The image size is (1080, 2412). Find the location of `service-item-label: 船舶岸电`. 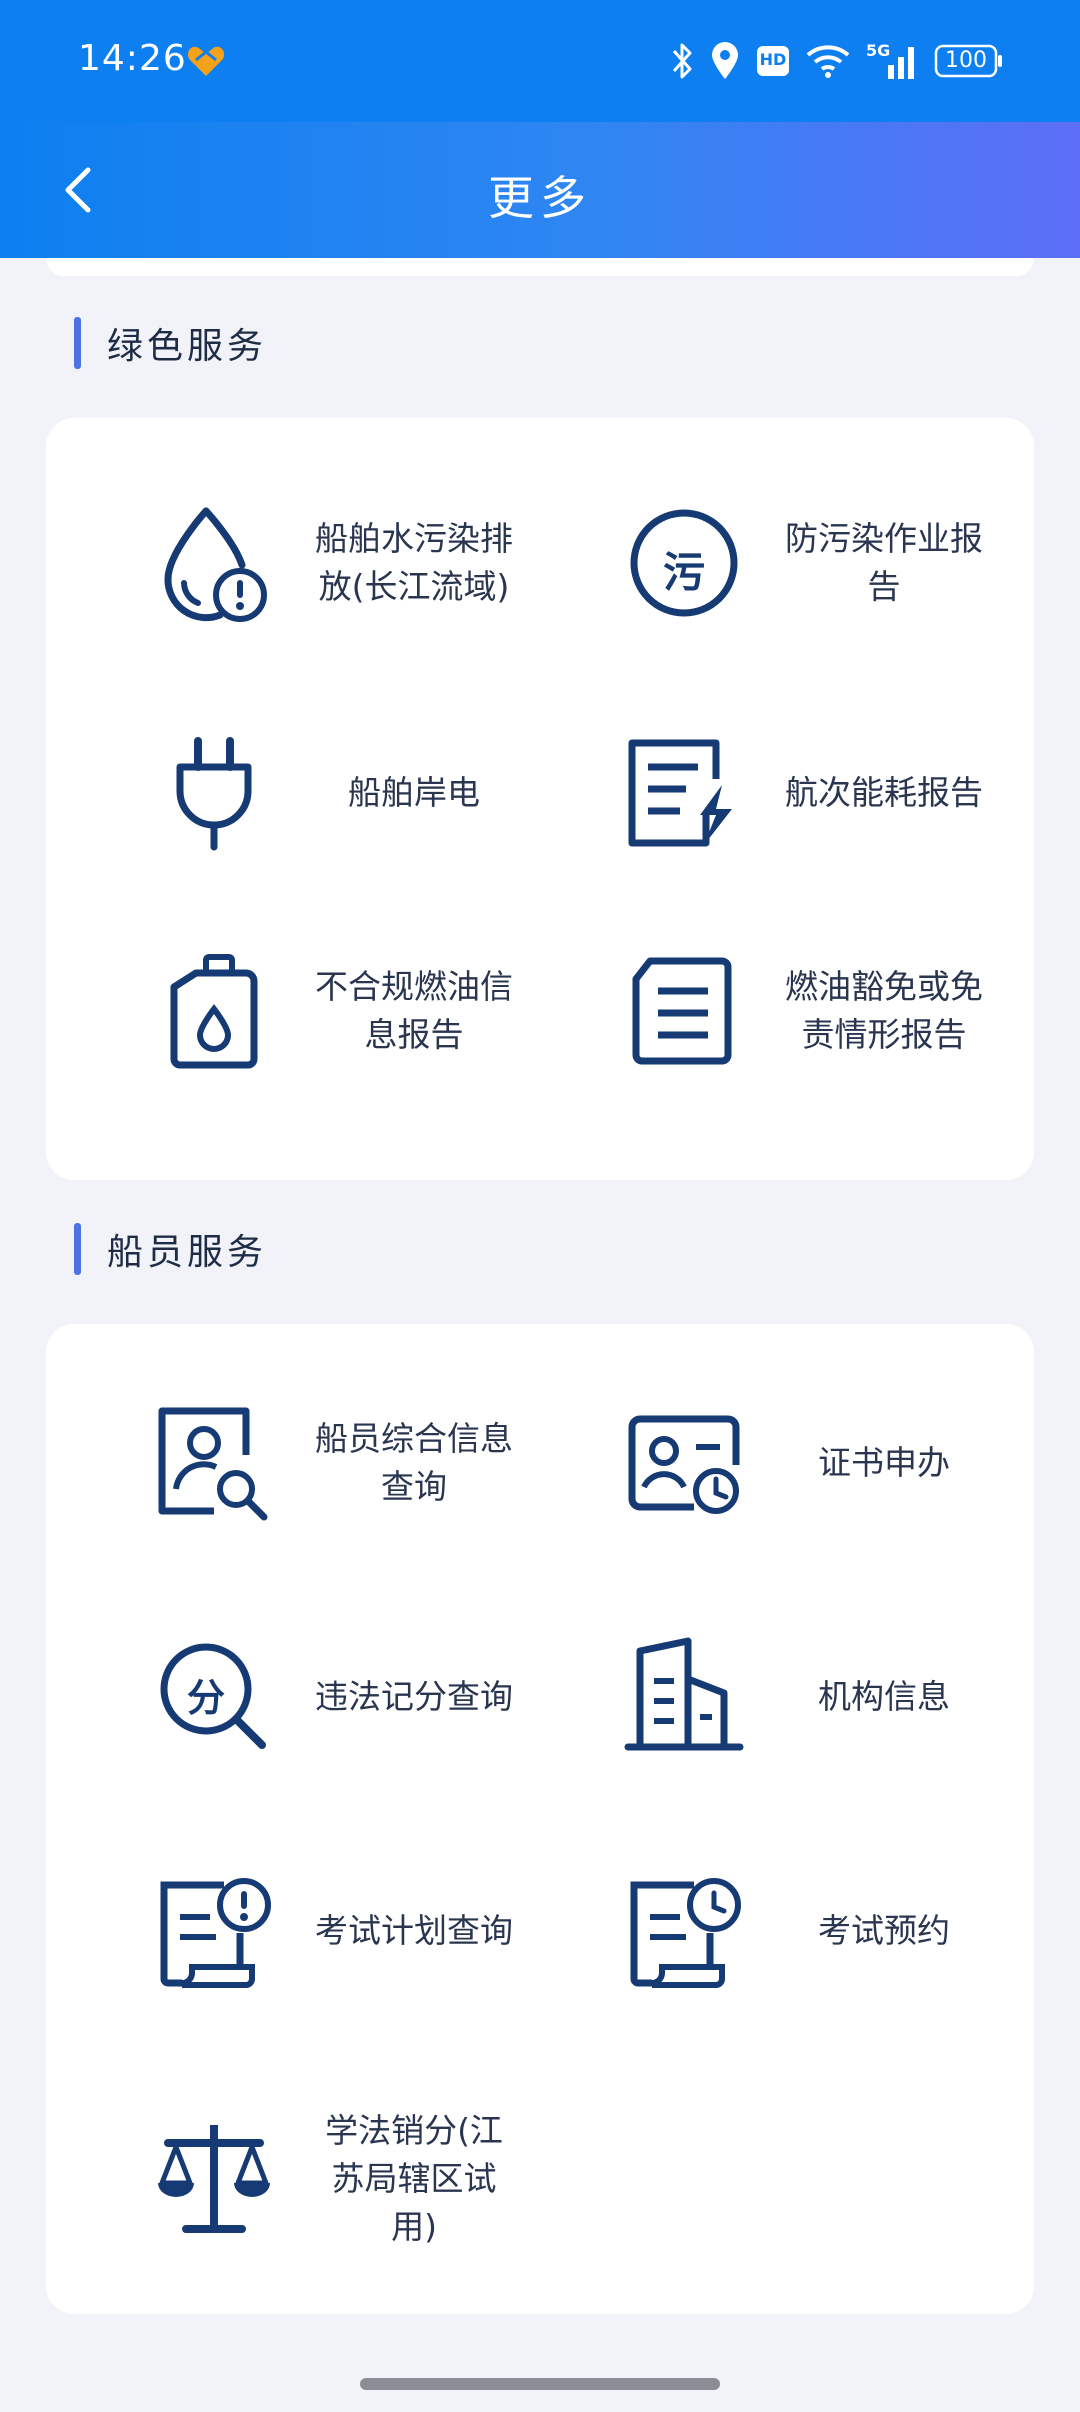

service-item-label: 船舶岸电 is located at coordinates (414, 792).